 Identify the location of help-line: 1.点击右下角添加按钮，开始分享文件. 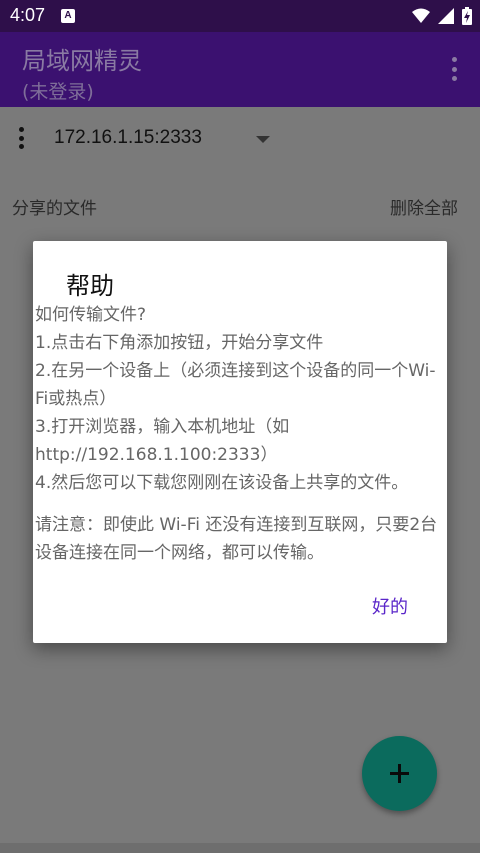
(179, 343).